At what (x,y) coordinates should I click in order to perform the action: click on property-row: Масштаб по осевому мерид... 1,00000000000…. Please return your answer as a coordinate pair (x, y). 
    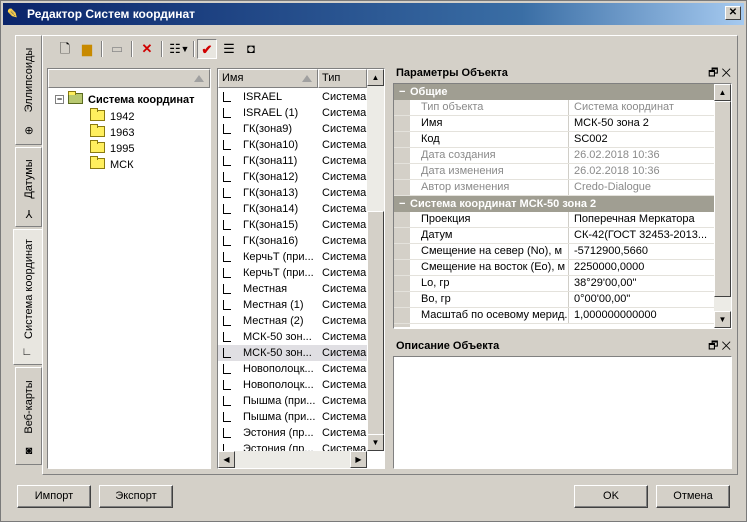
    Looking at the image, I should click on (554, 316).